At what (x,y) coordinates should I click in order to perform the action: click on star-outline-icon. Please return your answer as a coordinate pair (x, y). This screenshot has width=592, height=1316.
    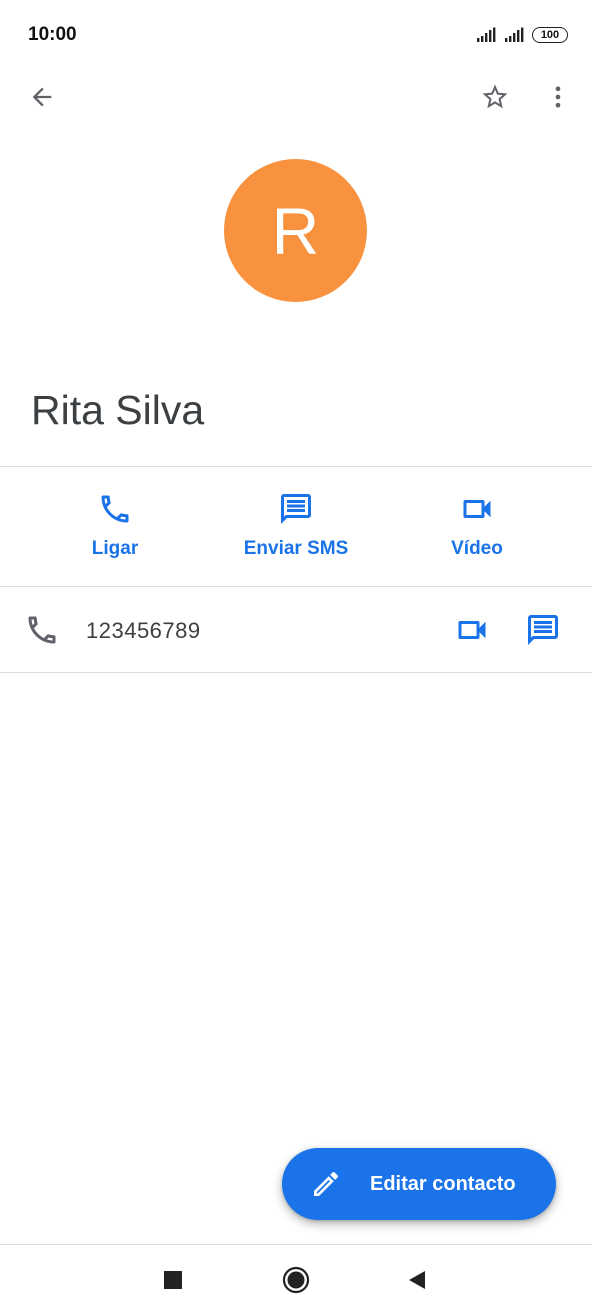
    Looking at the image, I should click on (495, 96).